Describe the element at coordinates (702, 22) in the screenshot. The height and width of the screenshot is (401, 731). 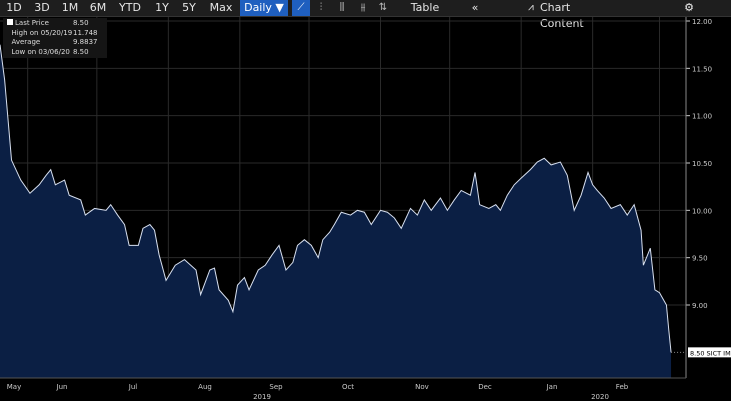
I see `y-tick-label: 12.00` at that location.